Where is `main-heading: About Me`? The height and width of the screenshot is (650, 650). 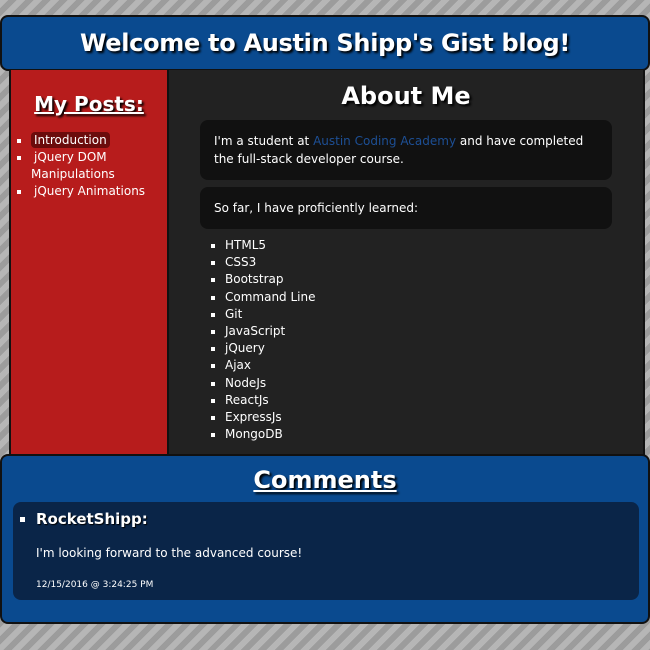
main-heading: About Me is located at coordinates (406, 96).